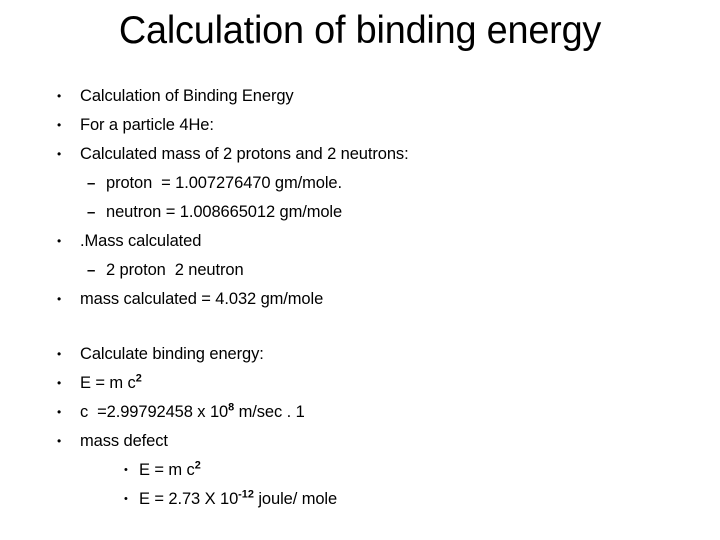 Image resolution: width=720 pixels, height=540 pixels. I want to click on bullet-line: – neutron = 1.008665012 gm/mole, so click(360, 212).